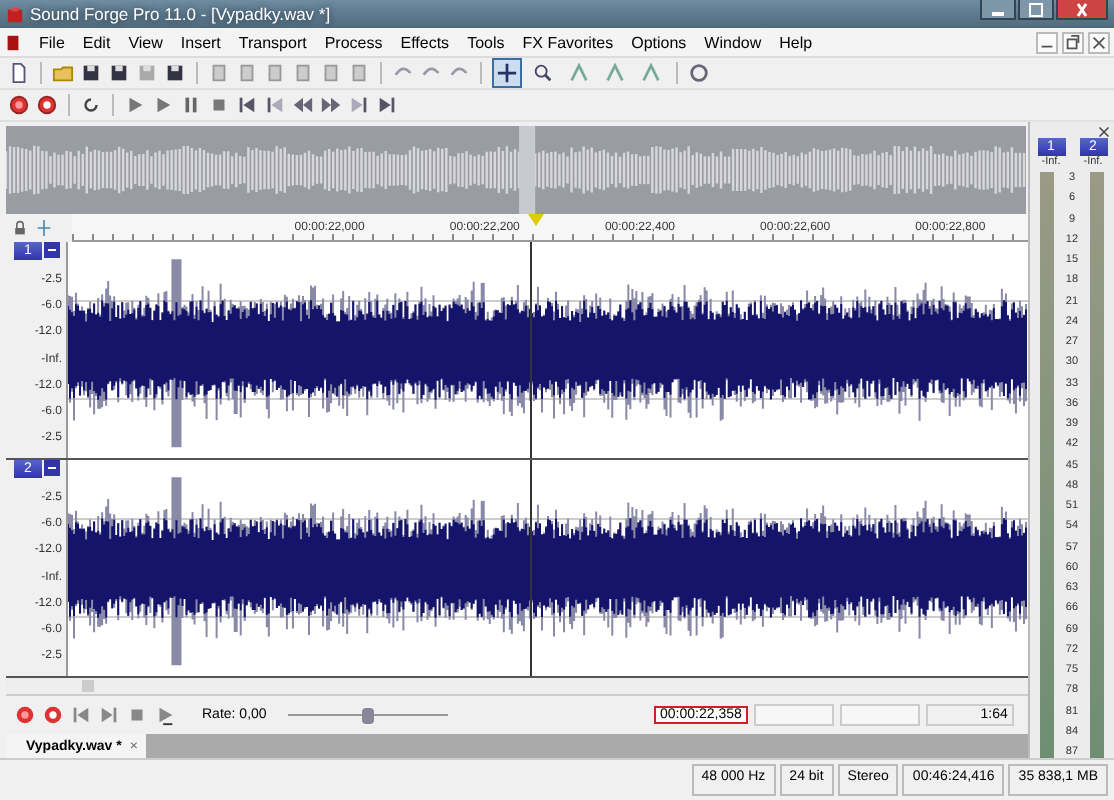 This screenshot has width=1114, height=800. I want to click on maximize-button, so click(1036, 10).